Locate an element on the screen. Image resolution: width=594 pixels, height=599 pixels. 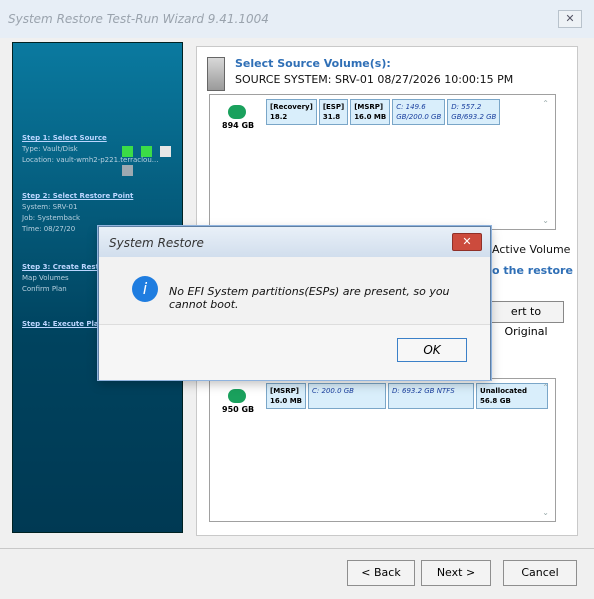
step-1-title: Step 1: Select Source is located at coordinates (90, 138).